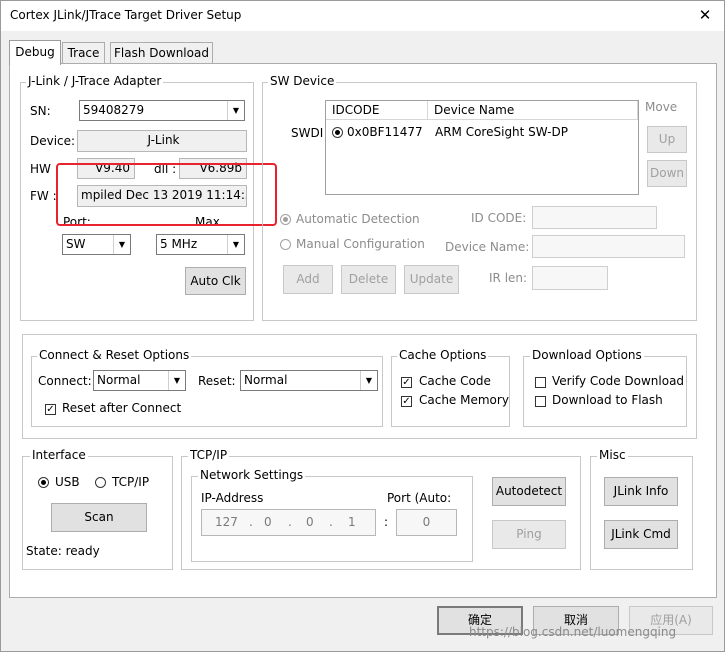 The width and height of the screenshot is (725, 652). What do you see at coordinates (130, 482) in the screenshot?
I see `tcpip-radio-label: TCP/IP` at bounding box center [130, 482].